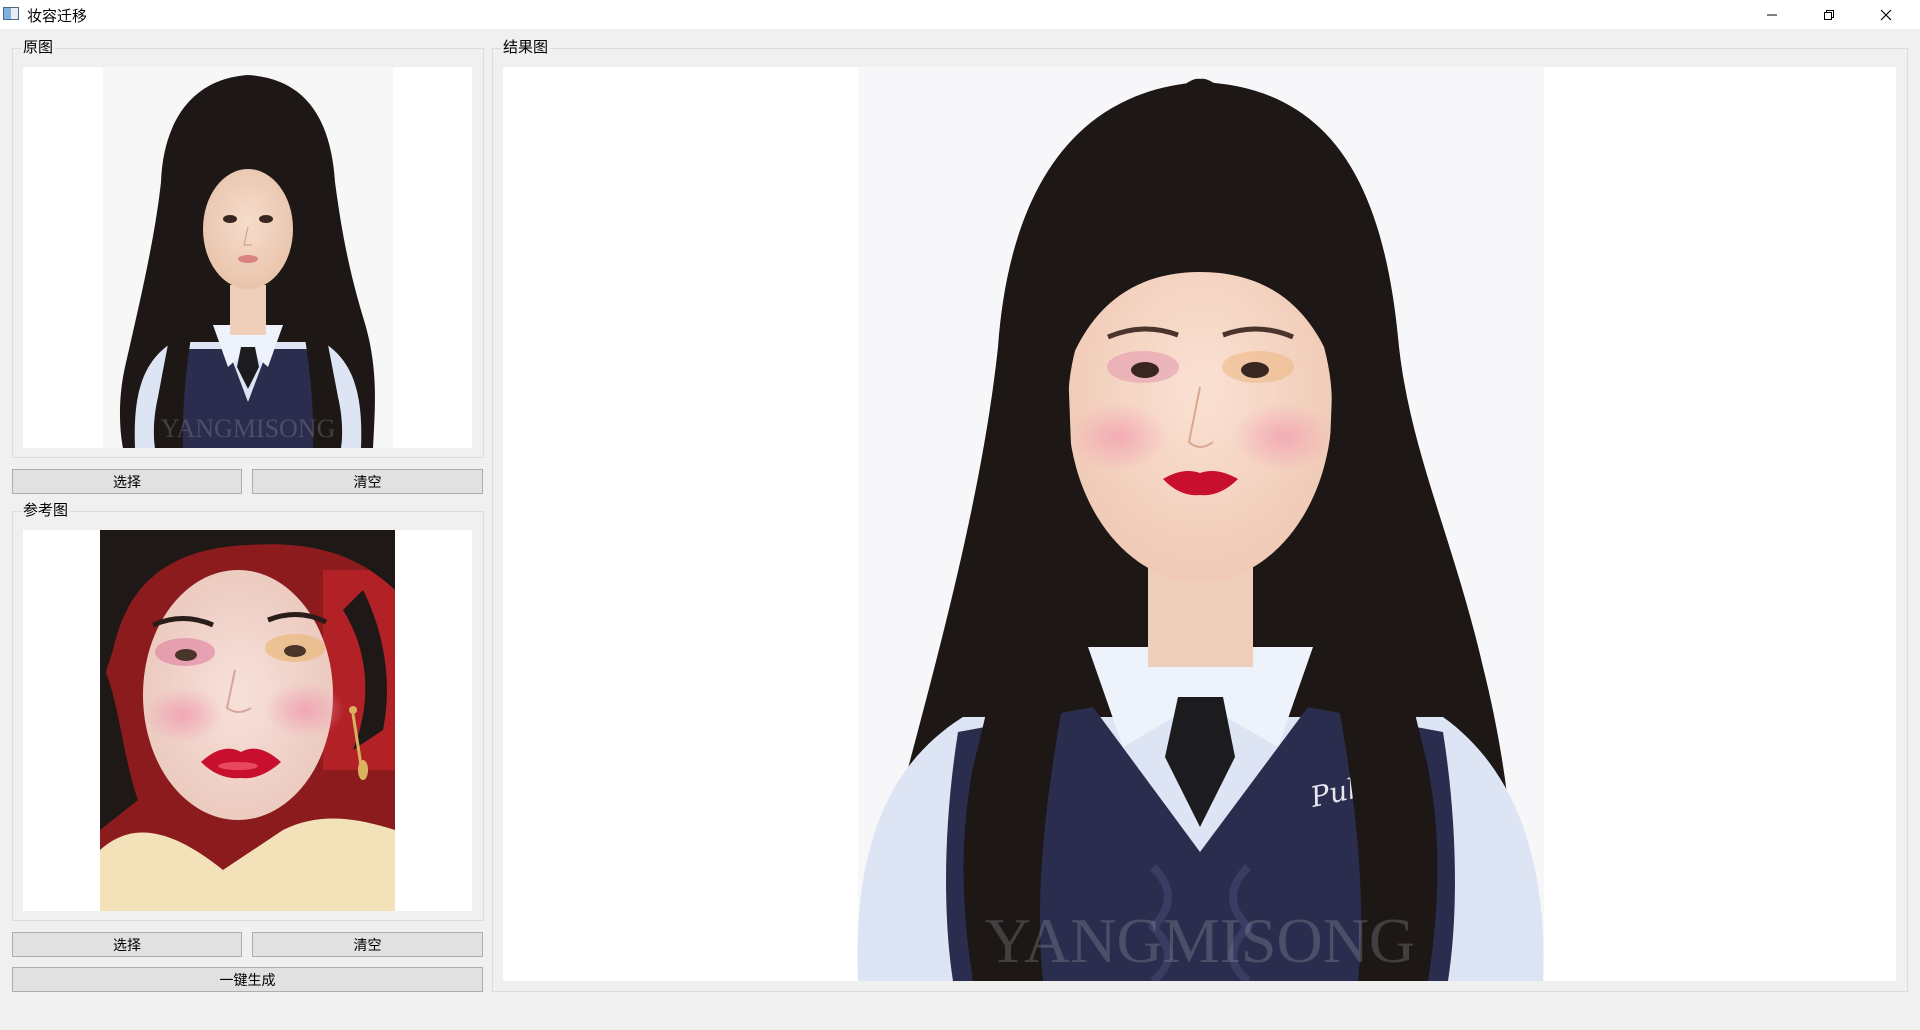  I want to click on reference-clear-button: 清空, so click(367, 944).